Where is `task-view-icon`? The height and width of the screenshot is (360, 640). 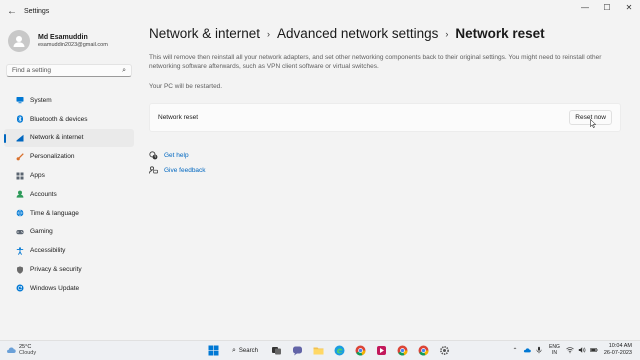 task-view-icon is located at coordinates (276, 350).